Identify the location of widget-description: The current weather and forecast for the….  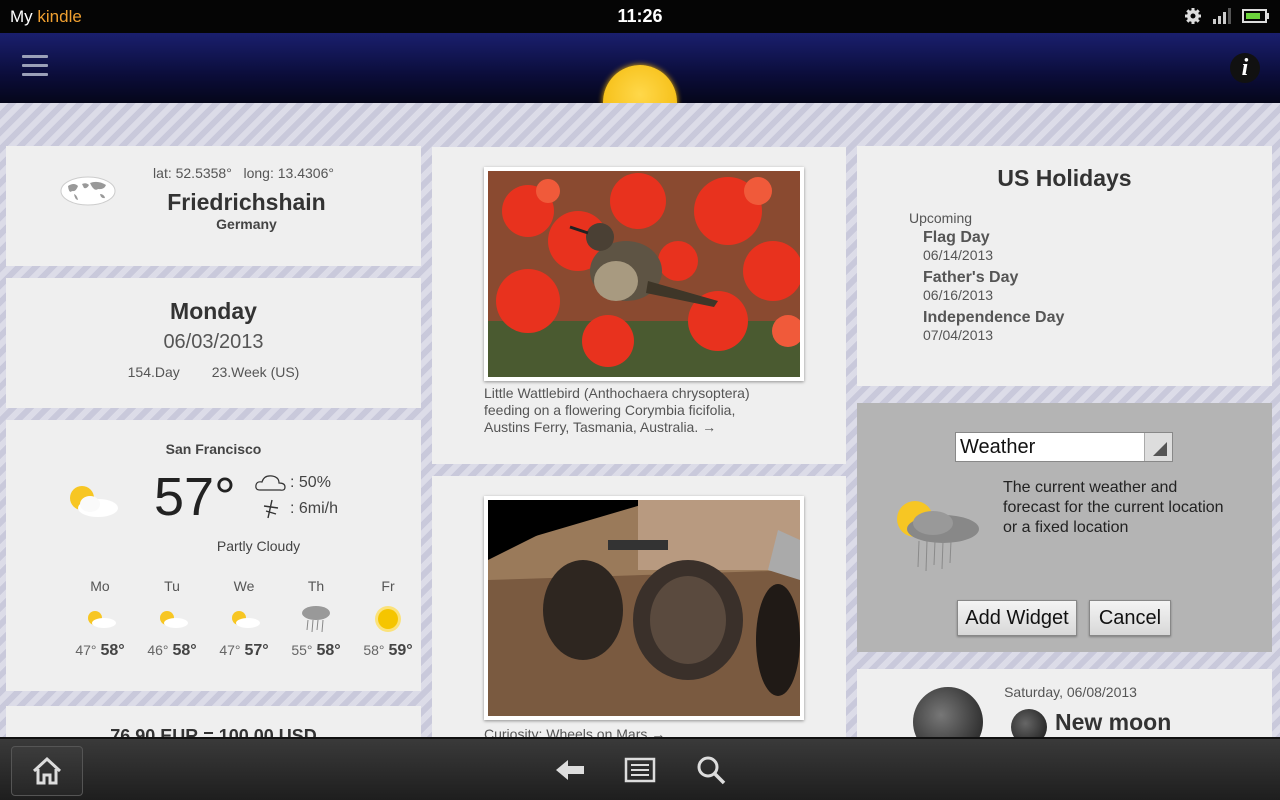
(1113, 507).